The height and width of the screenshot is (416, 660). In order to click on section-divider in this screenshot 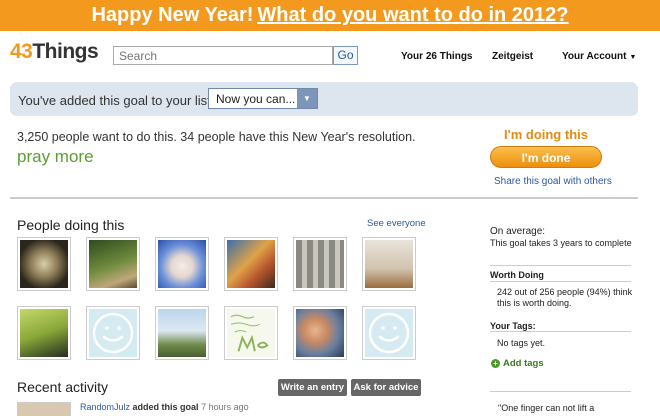, I will do `click(324, 198)`.